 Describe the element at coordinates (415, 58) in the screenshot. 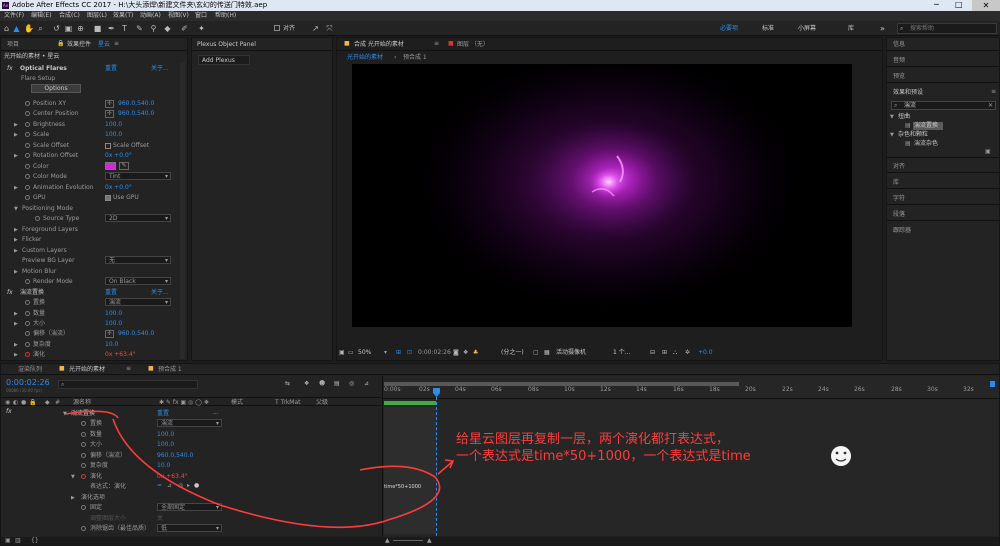

I see `comp-subtab-precomp: 预合成 1` at that location.